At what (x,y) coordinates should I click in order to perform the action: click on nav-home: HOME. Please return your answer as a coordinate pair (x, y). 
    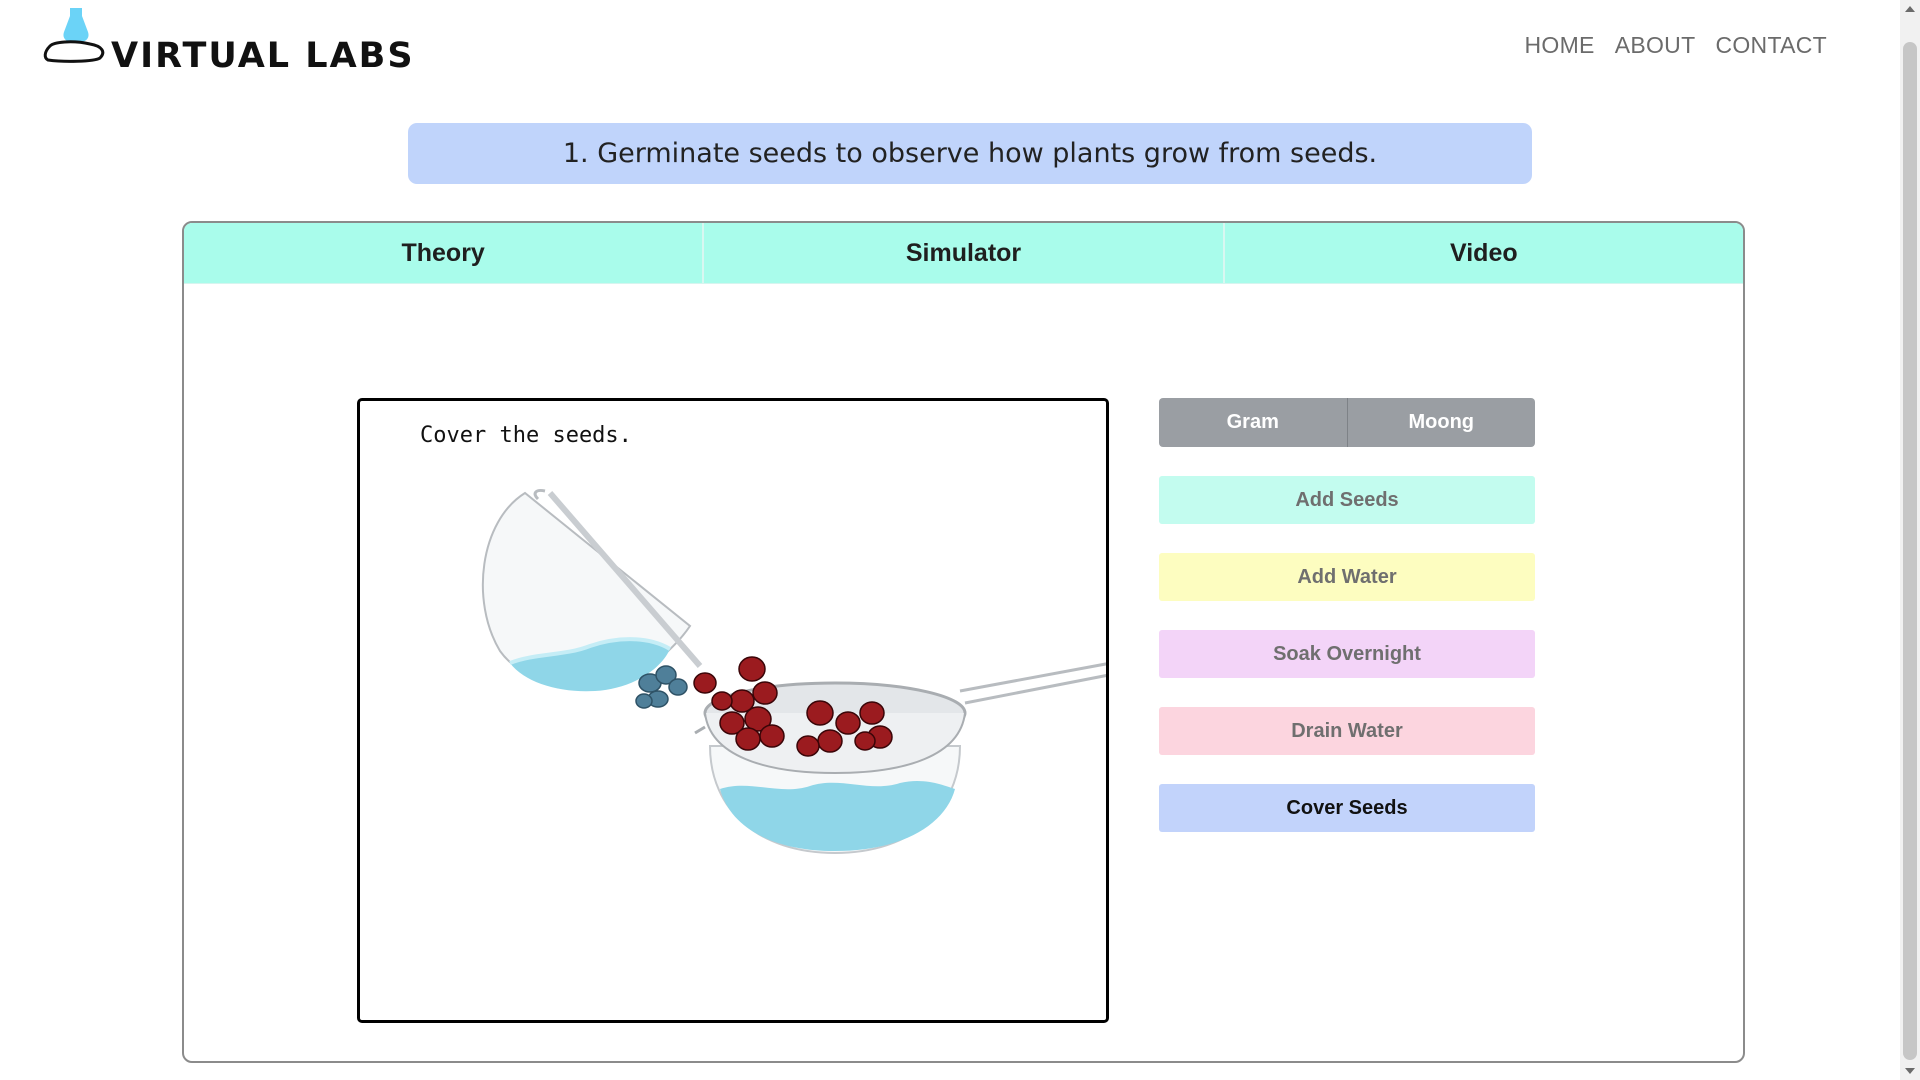
    Looking at the image, I should click on (1560, 45).